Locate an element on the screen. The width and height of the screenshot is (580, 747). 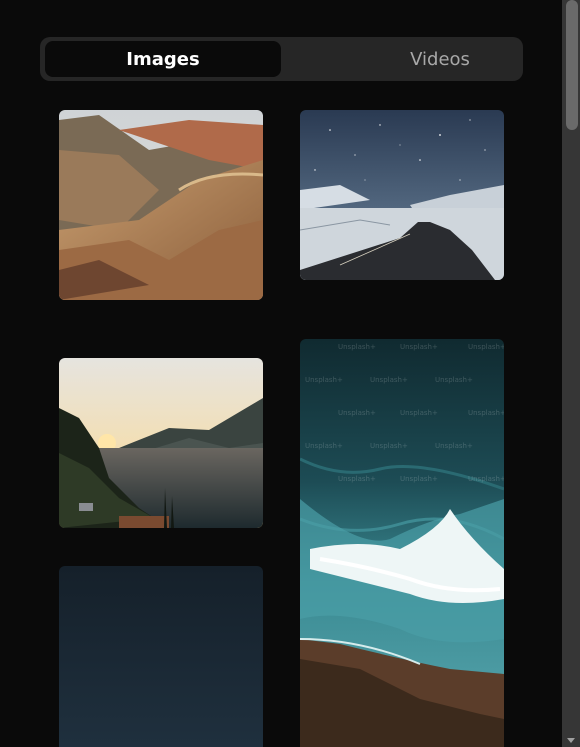
image-card-lake-sunset is located at coordinates (161, 443).